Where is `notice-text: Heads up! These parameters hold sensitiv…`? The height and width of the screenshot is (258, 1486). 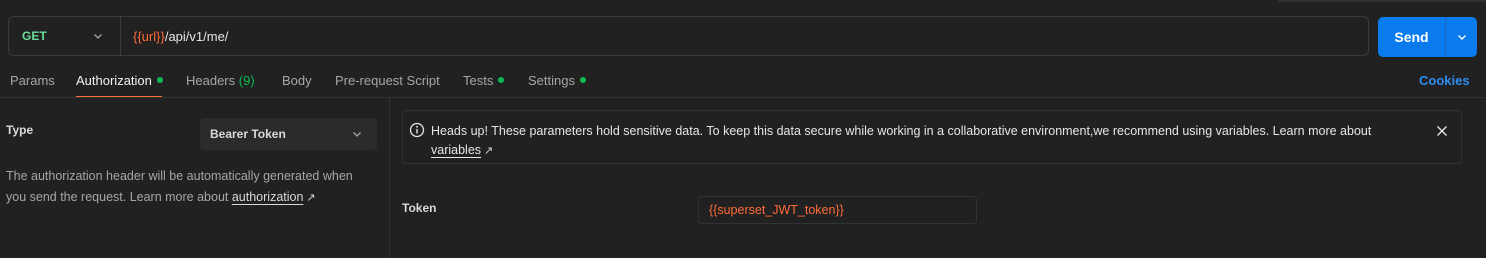
notice-text: Heads up! These parameters hold sensitiv… is located at coordinates (926, 141).